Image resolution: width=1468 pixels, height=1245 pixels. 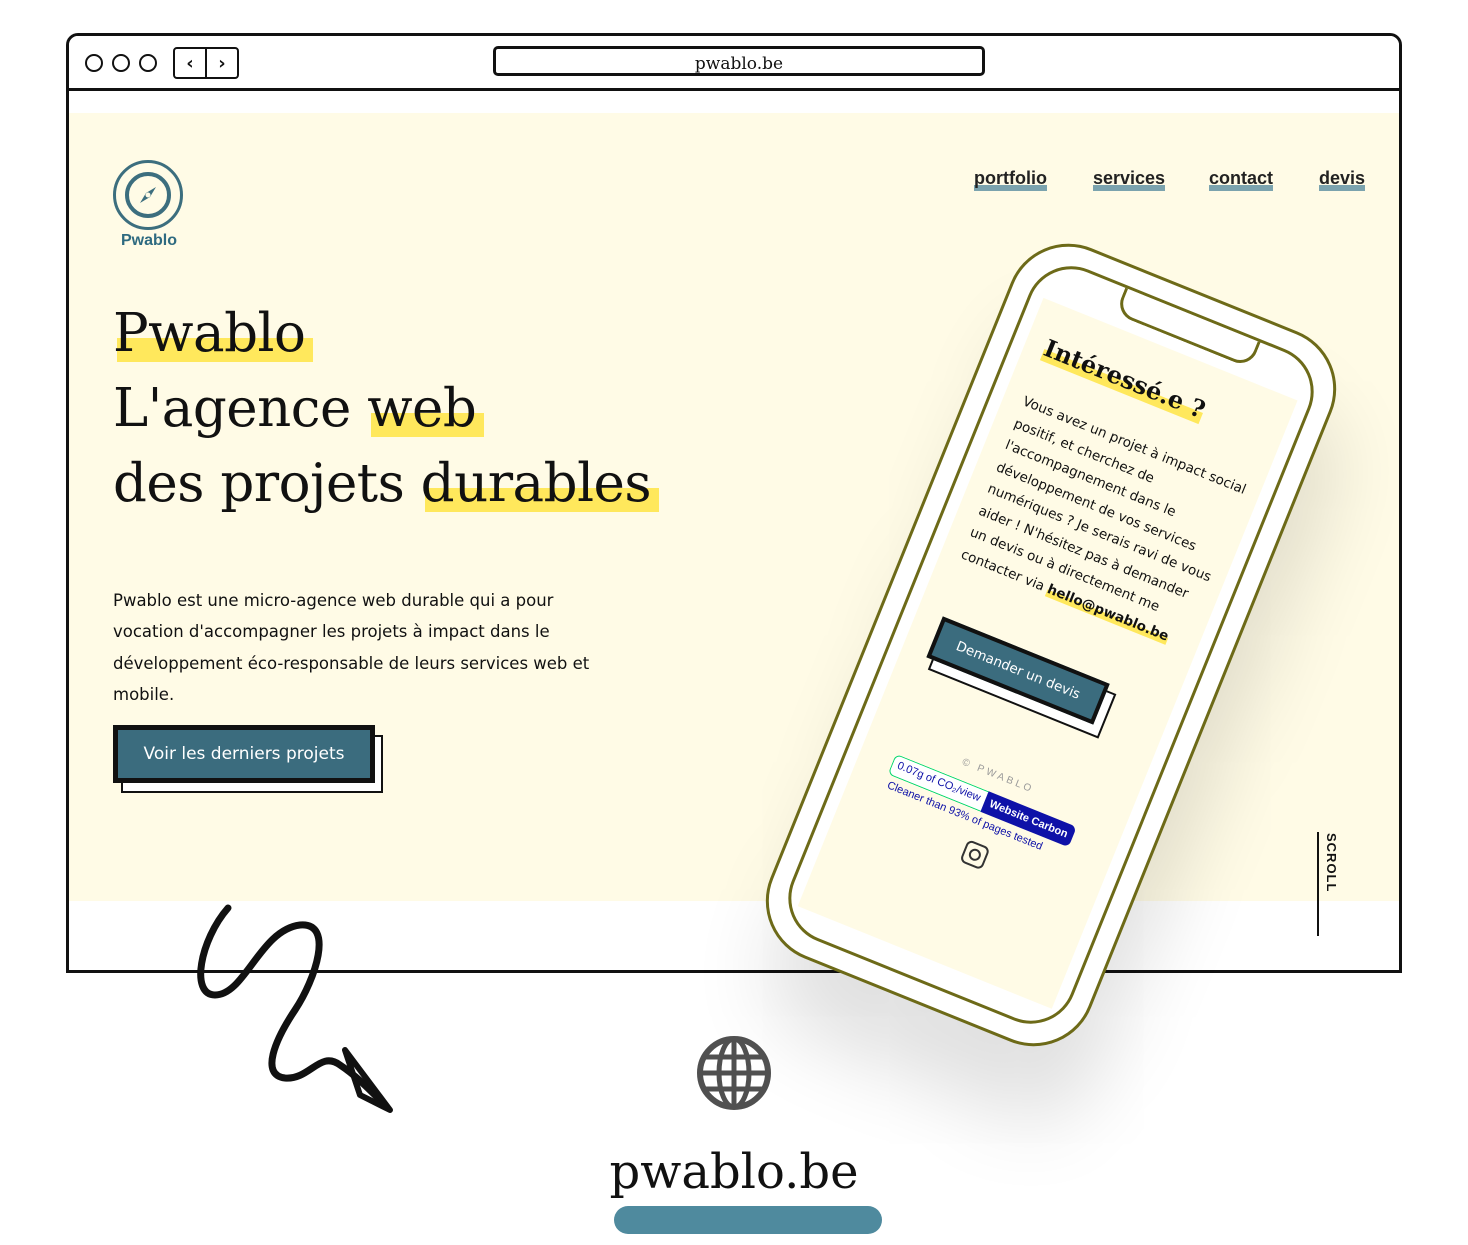 What do you see at coordinates (386, 483) in the screenshot?
I see `headline-line-3: des projets durables` at bounding box center [386, 483].